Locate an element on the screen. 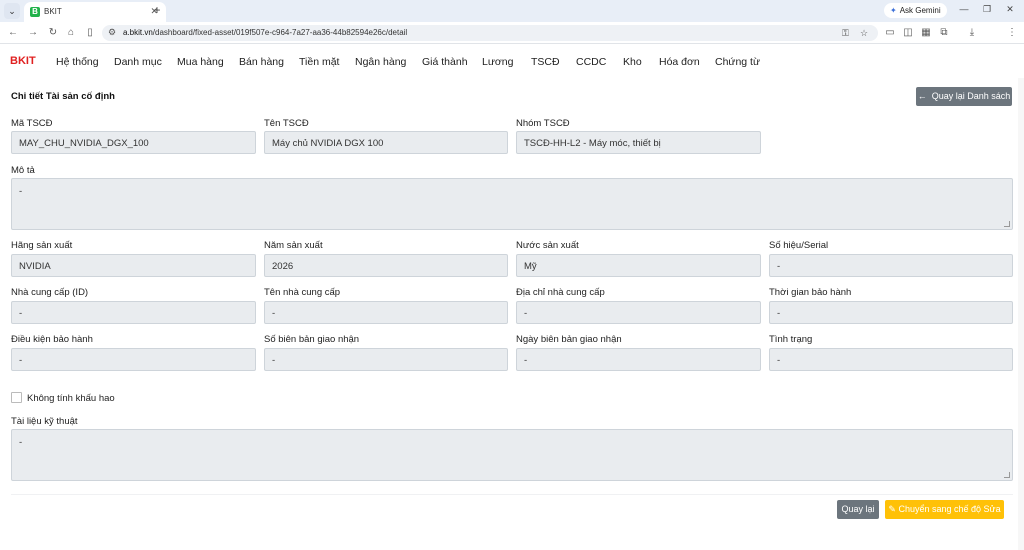 The image size is (1024, 550). reload-icon: ↻ is located at coordinates (53, 33).